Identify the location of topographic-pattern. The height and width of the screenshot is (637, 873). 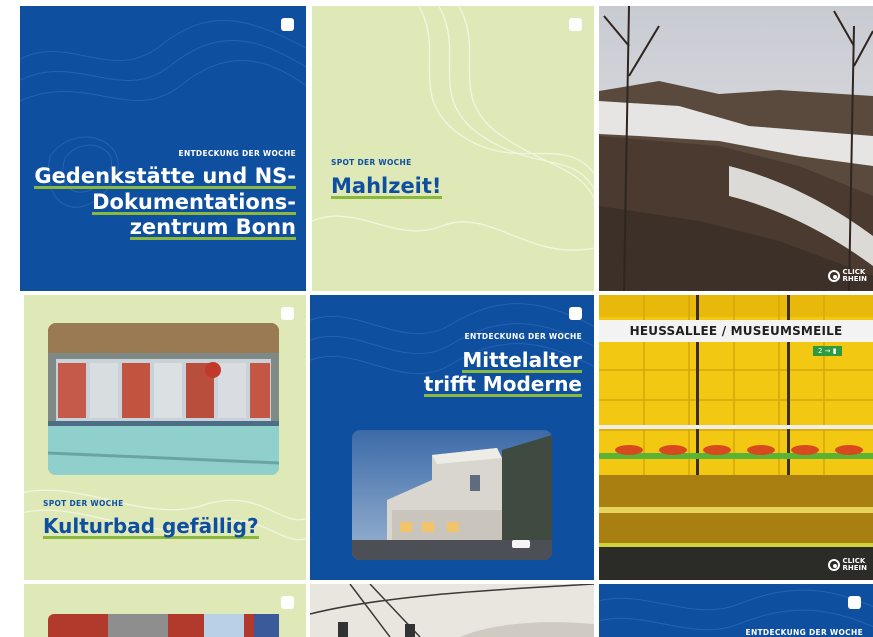
(453, 128).